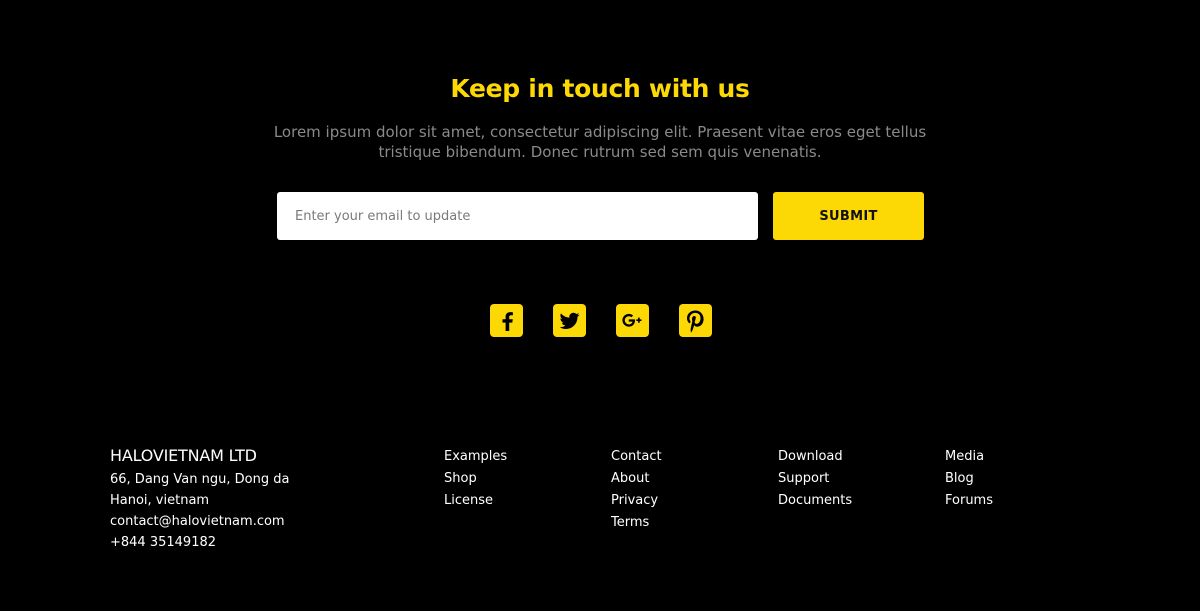 This screenshot has width=1200, height=611. What do you see at coordinates (636, 456) in the screenshot?
I see `footer-link-contact: Contact` at bounding box center [636, 456].